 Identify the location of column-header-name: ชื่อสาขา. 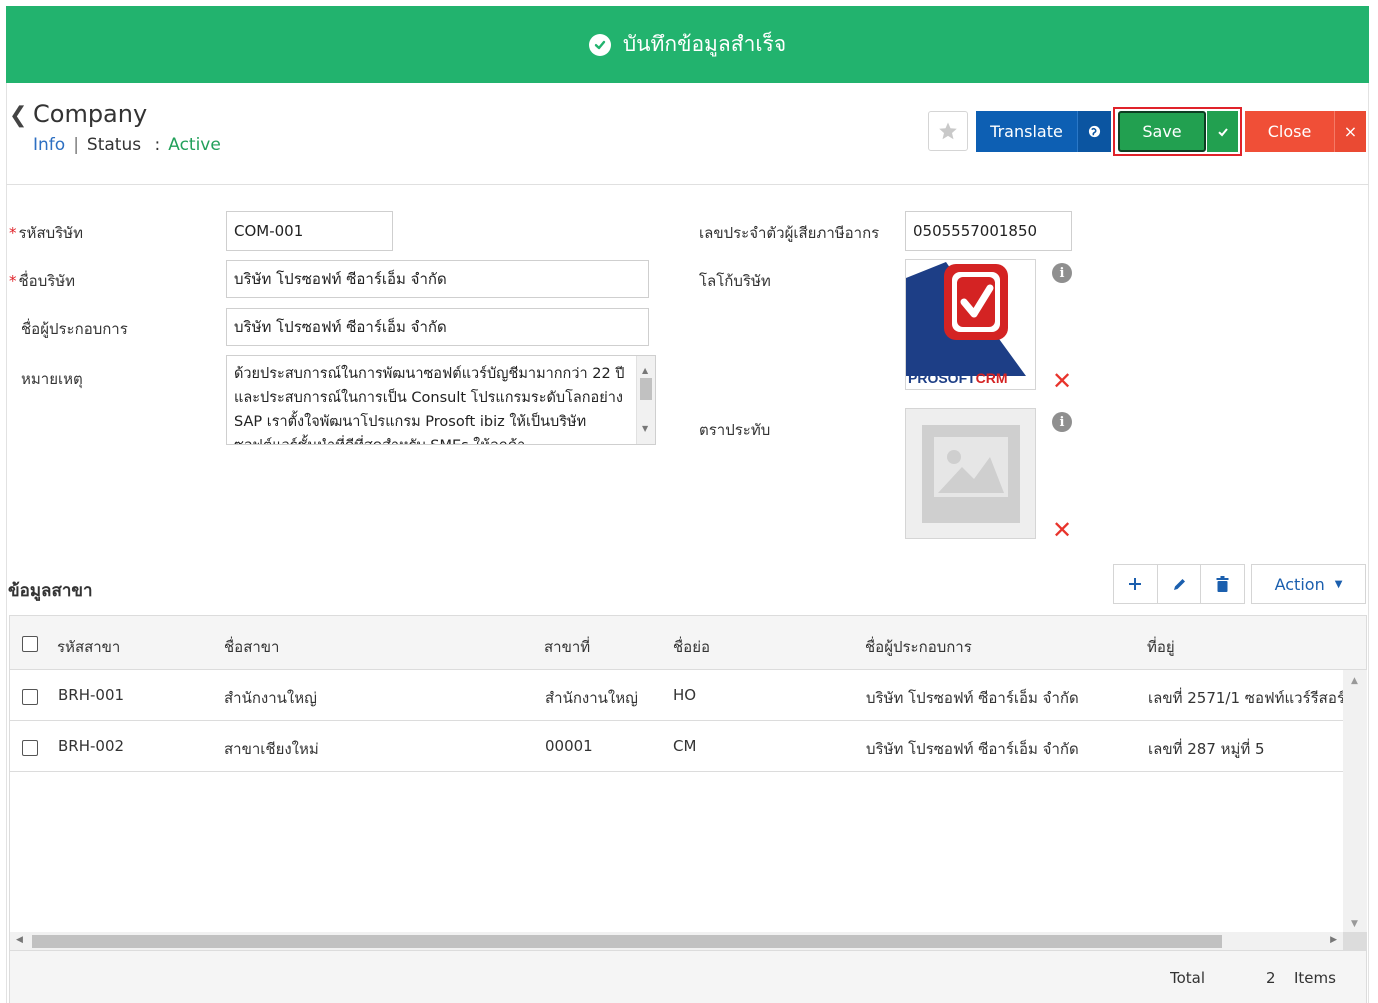
(251, 647).